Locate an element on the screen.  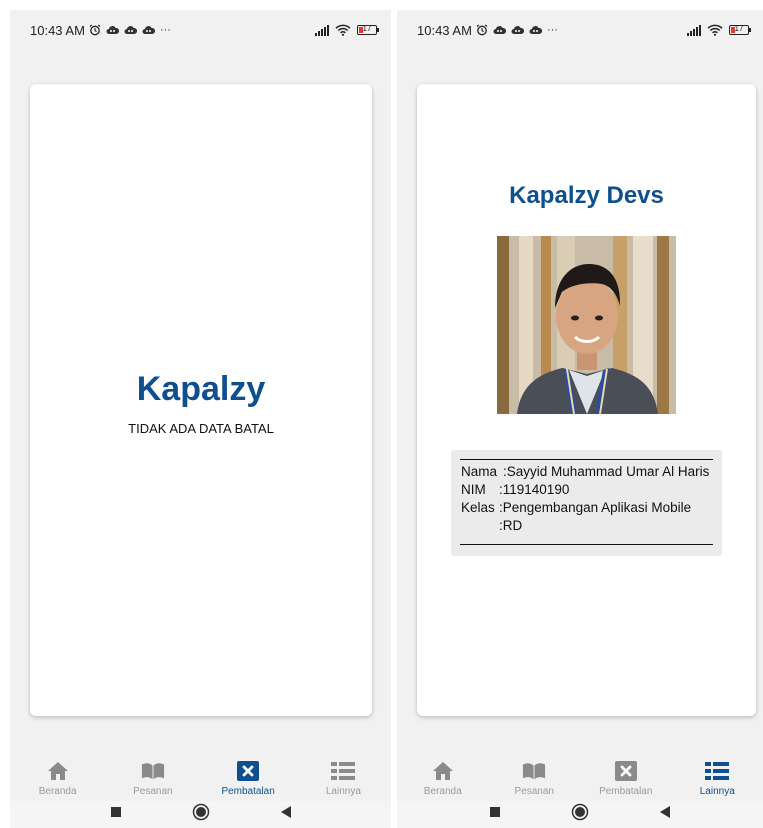
developer-page-title: Kapalzy Devs is located at coordinates (586, 195).